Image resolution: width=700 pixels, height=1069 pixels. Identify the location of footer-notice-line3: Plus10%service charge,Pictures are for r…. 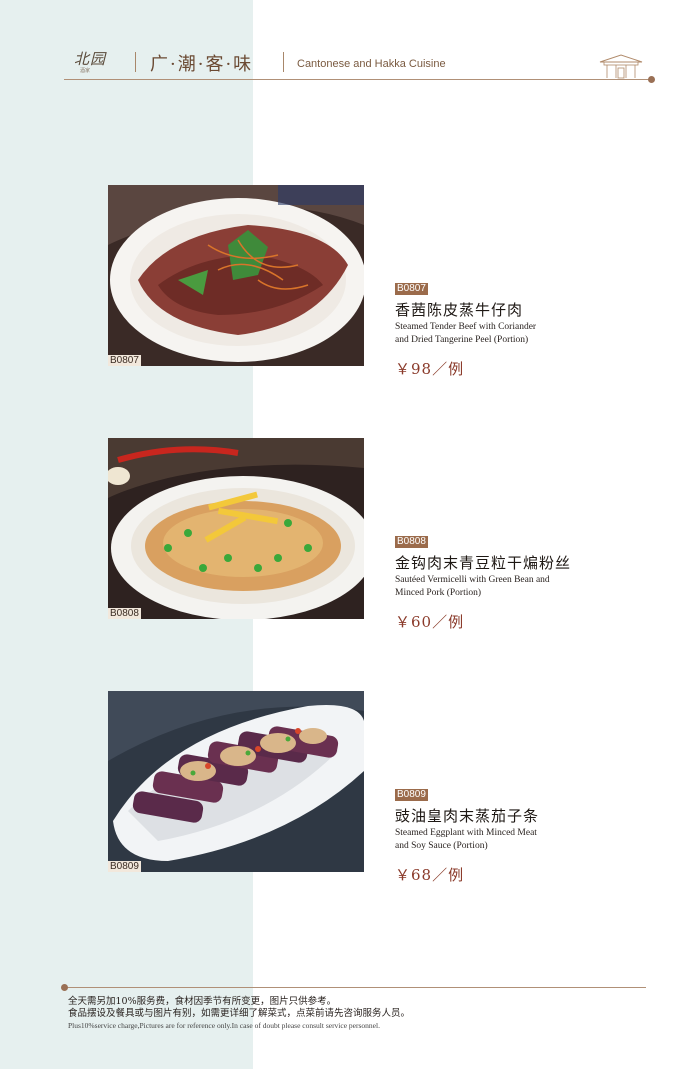
(224, 1025).